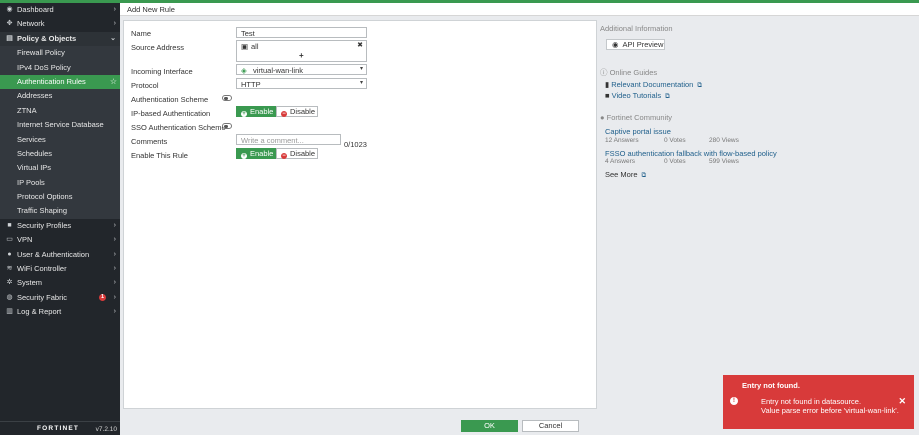 This screenshot has width=919, height=435. Describe the element at coordinates (9, 24) in the screenshot. I see `network-icon: ✥` at that location.